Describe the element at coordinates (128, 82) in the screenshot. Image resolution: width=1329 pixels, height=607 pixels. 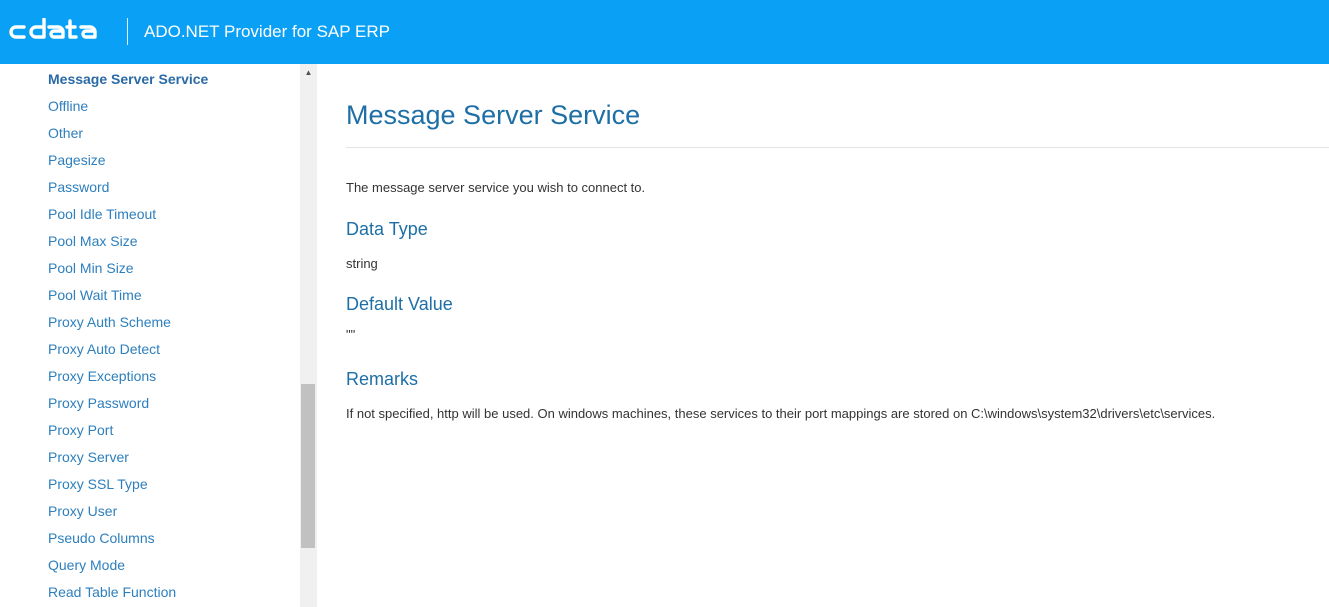
I see `sidebar-item-message-server-service: Message Server Service` at that location.